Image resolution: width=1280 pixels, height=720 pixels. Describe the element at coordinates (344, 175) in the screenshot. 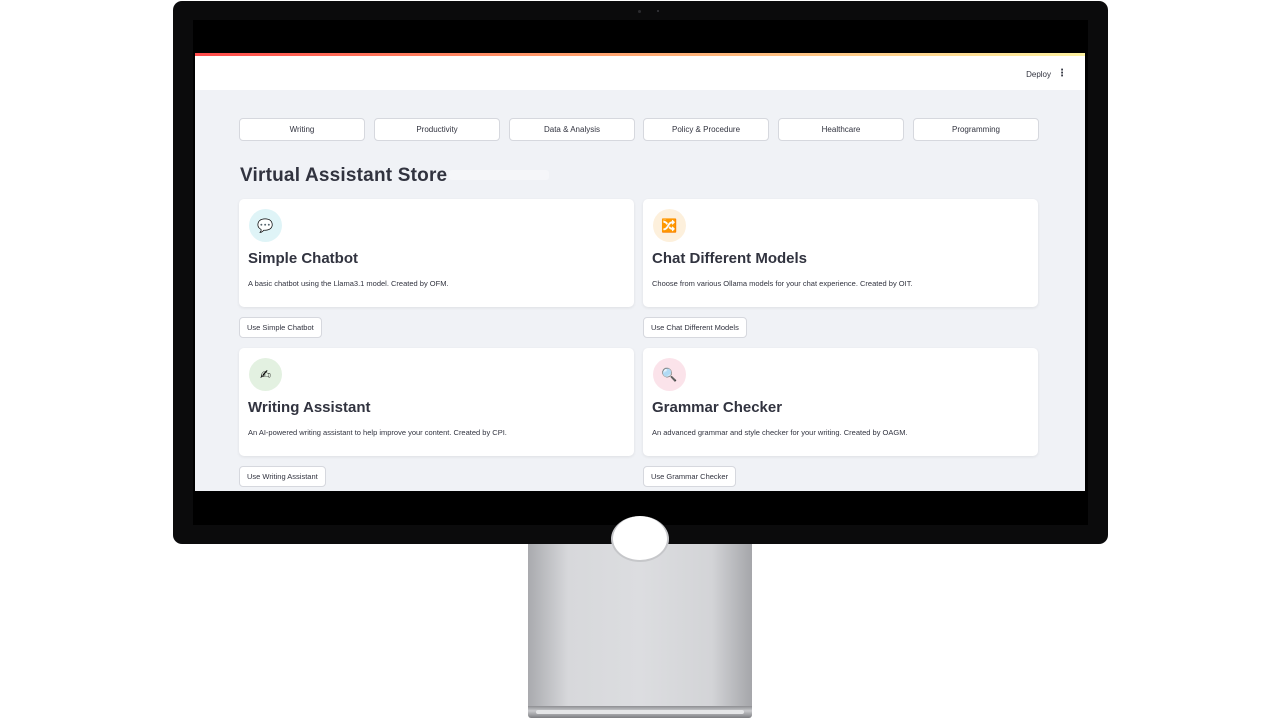

I see `page-title: Virtual Assistant Store` at that location.